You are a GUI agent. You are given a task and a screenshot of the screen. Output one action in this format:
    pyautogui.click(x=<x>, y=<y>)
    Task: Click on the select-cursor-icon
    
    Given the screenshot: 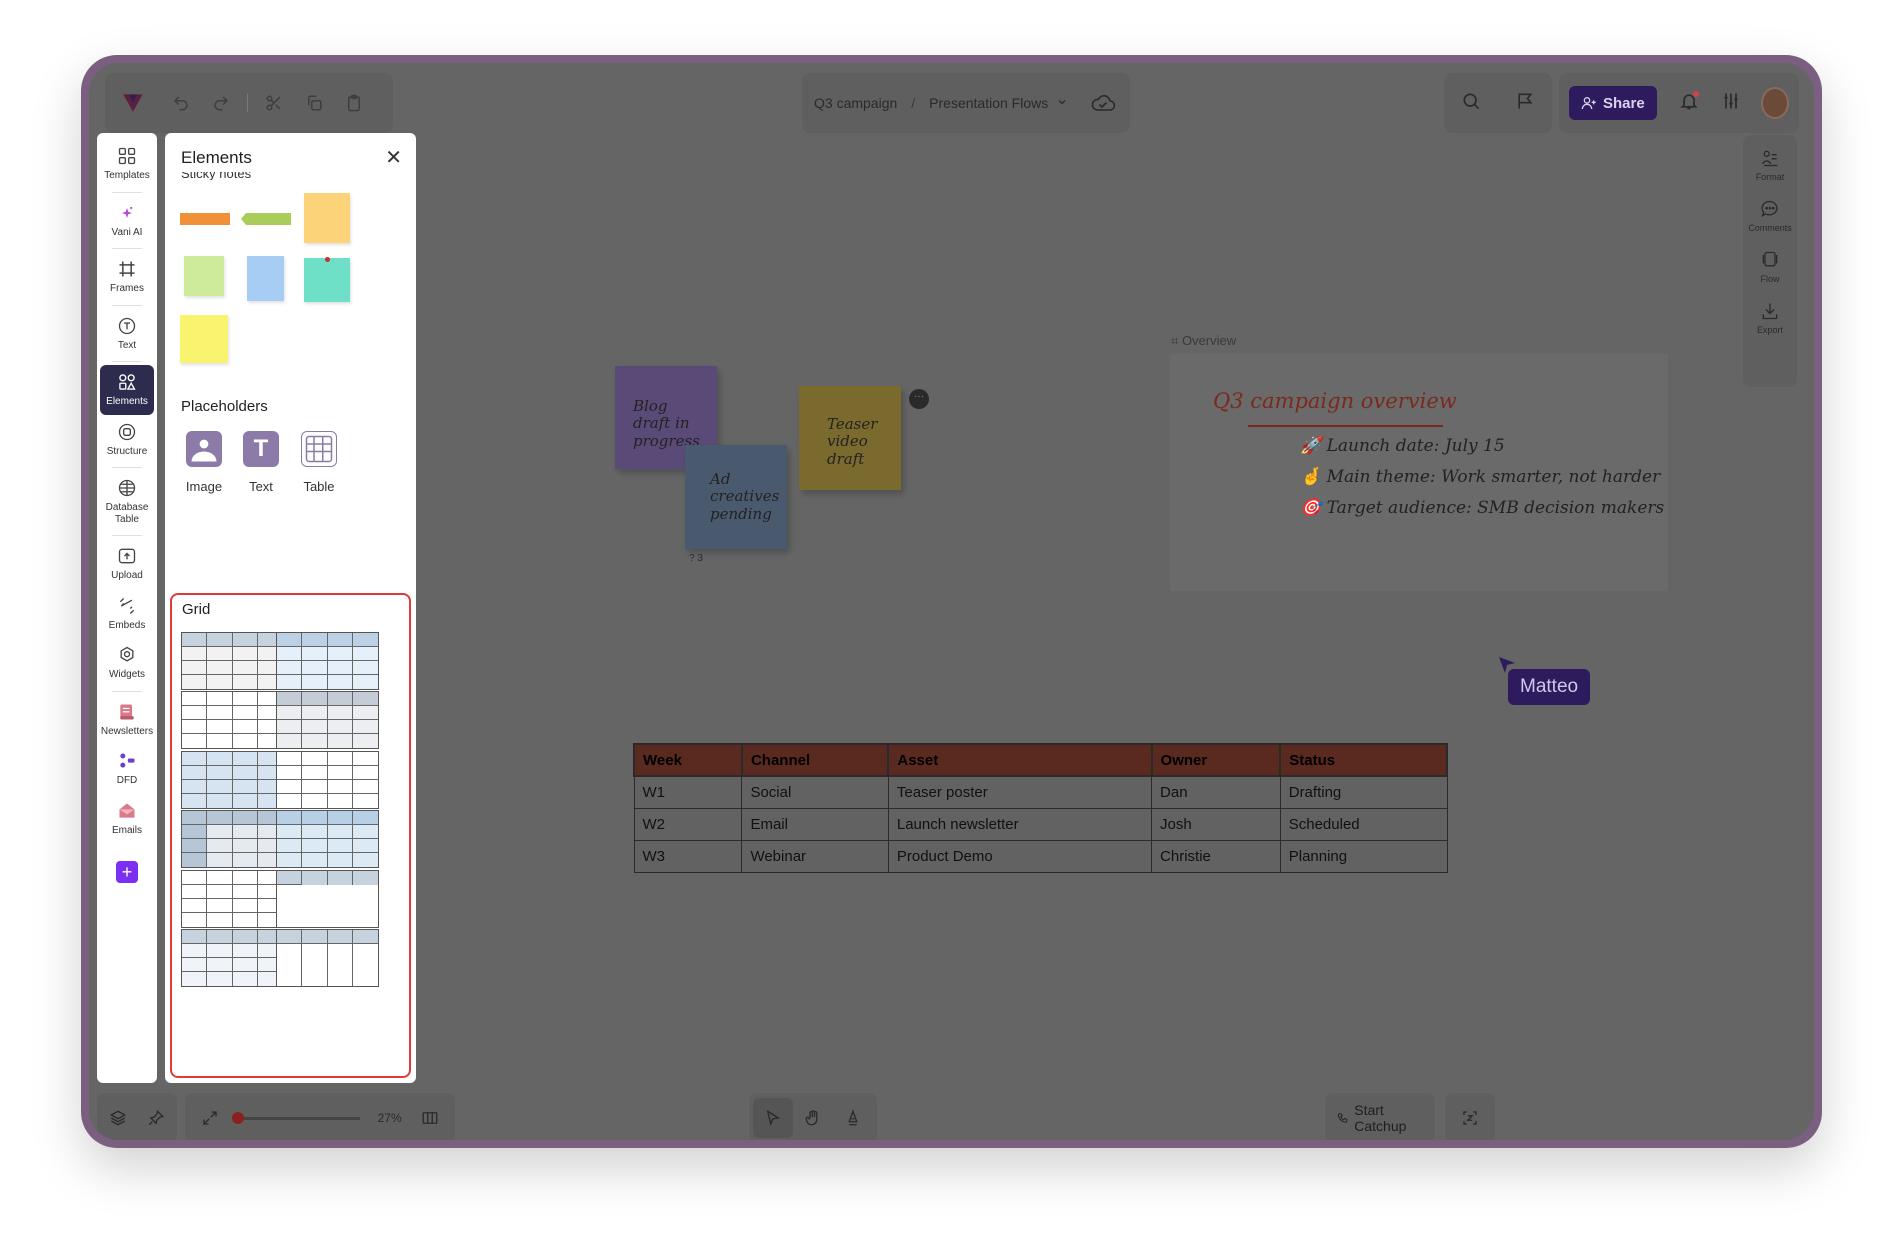 What is the action you would take?
    pyautogui.click(x=773, y=1118)
    